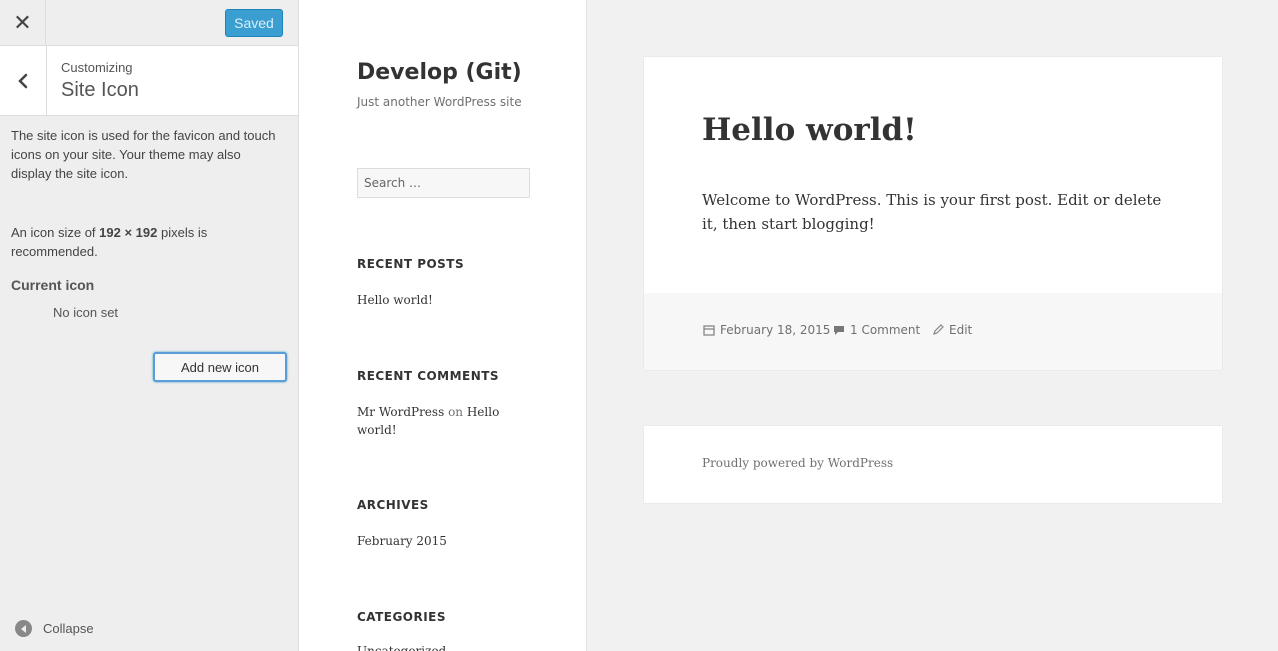 This screenshot has width=1278, height=651. I want to click on post-comments-text: 1 Comment, so click(885, 330).